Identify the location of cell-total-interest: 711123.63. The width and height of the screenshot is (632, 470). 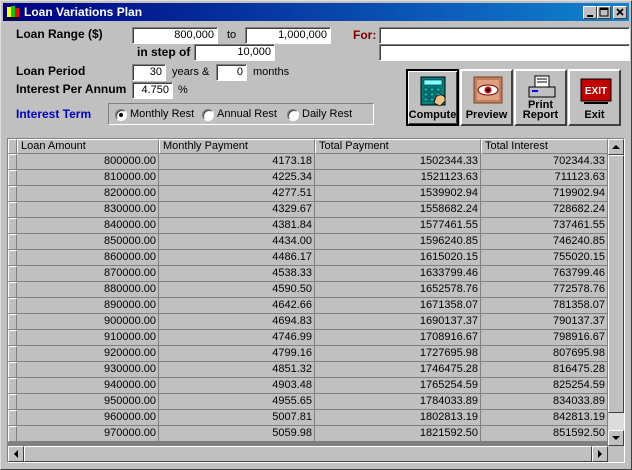
(544, 178).